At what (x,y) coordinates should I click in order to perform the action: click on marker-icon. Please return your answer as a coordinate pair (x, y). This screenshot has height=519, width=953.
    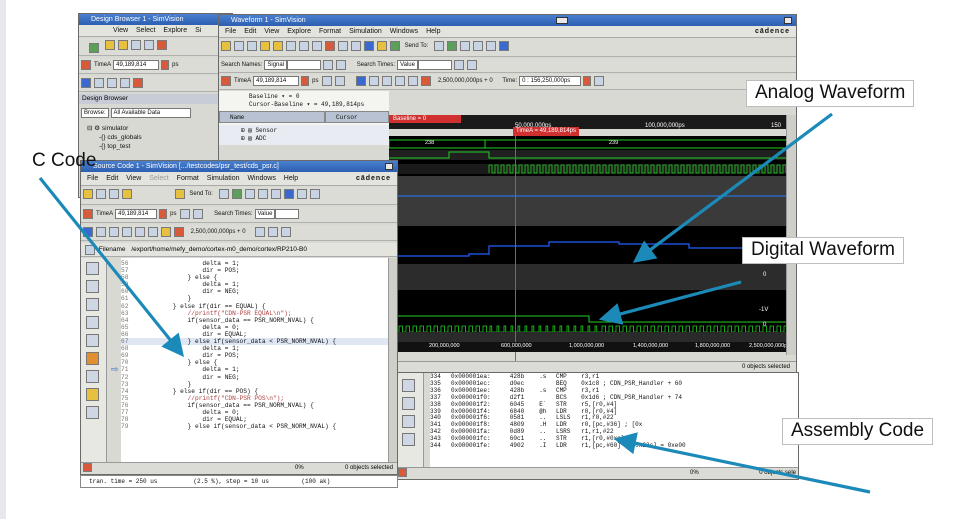
    Looking at the image, I should click on (369, 46).